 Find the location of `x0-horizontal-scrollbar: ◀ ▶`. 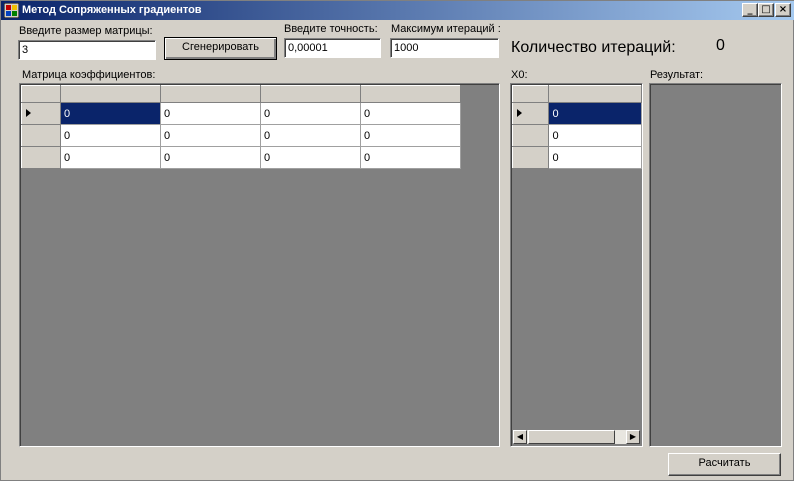

x0-horizontal-scrollbar: ◀ ▶ is located at coordinates (576, 437).